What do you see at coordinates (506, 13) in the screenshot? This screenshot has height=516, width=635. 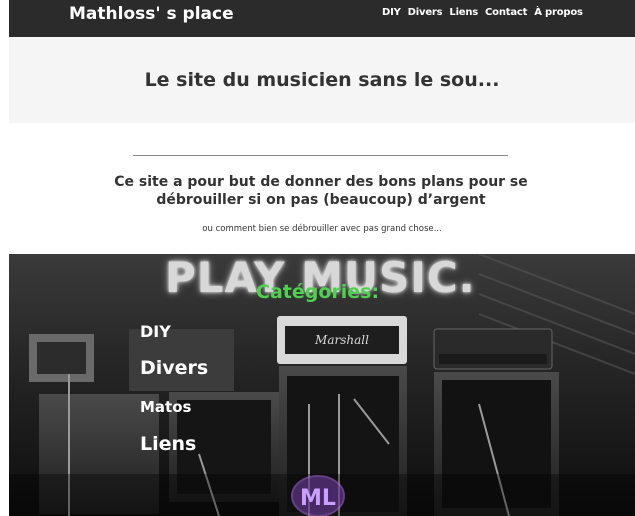 I see `nav-link-contact: Contact` at bounding box center [506, 13].